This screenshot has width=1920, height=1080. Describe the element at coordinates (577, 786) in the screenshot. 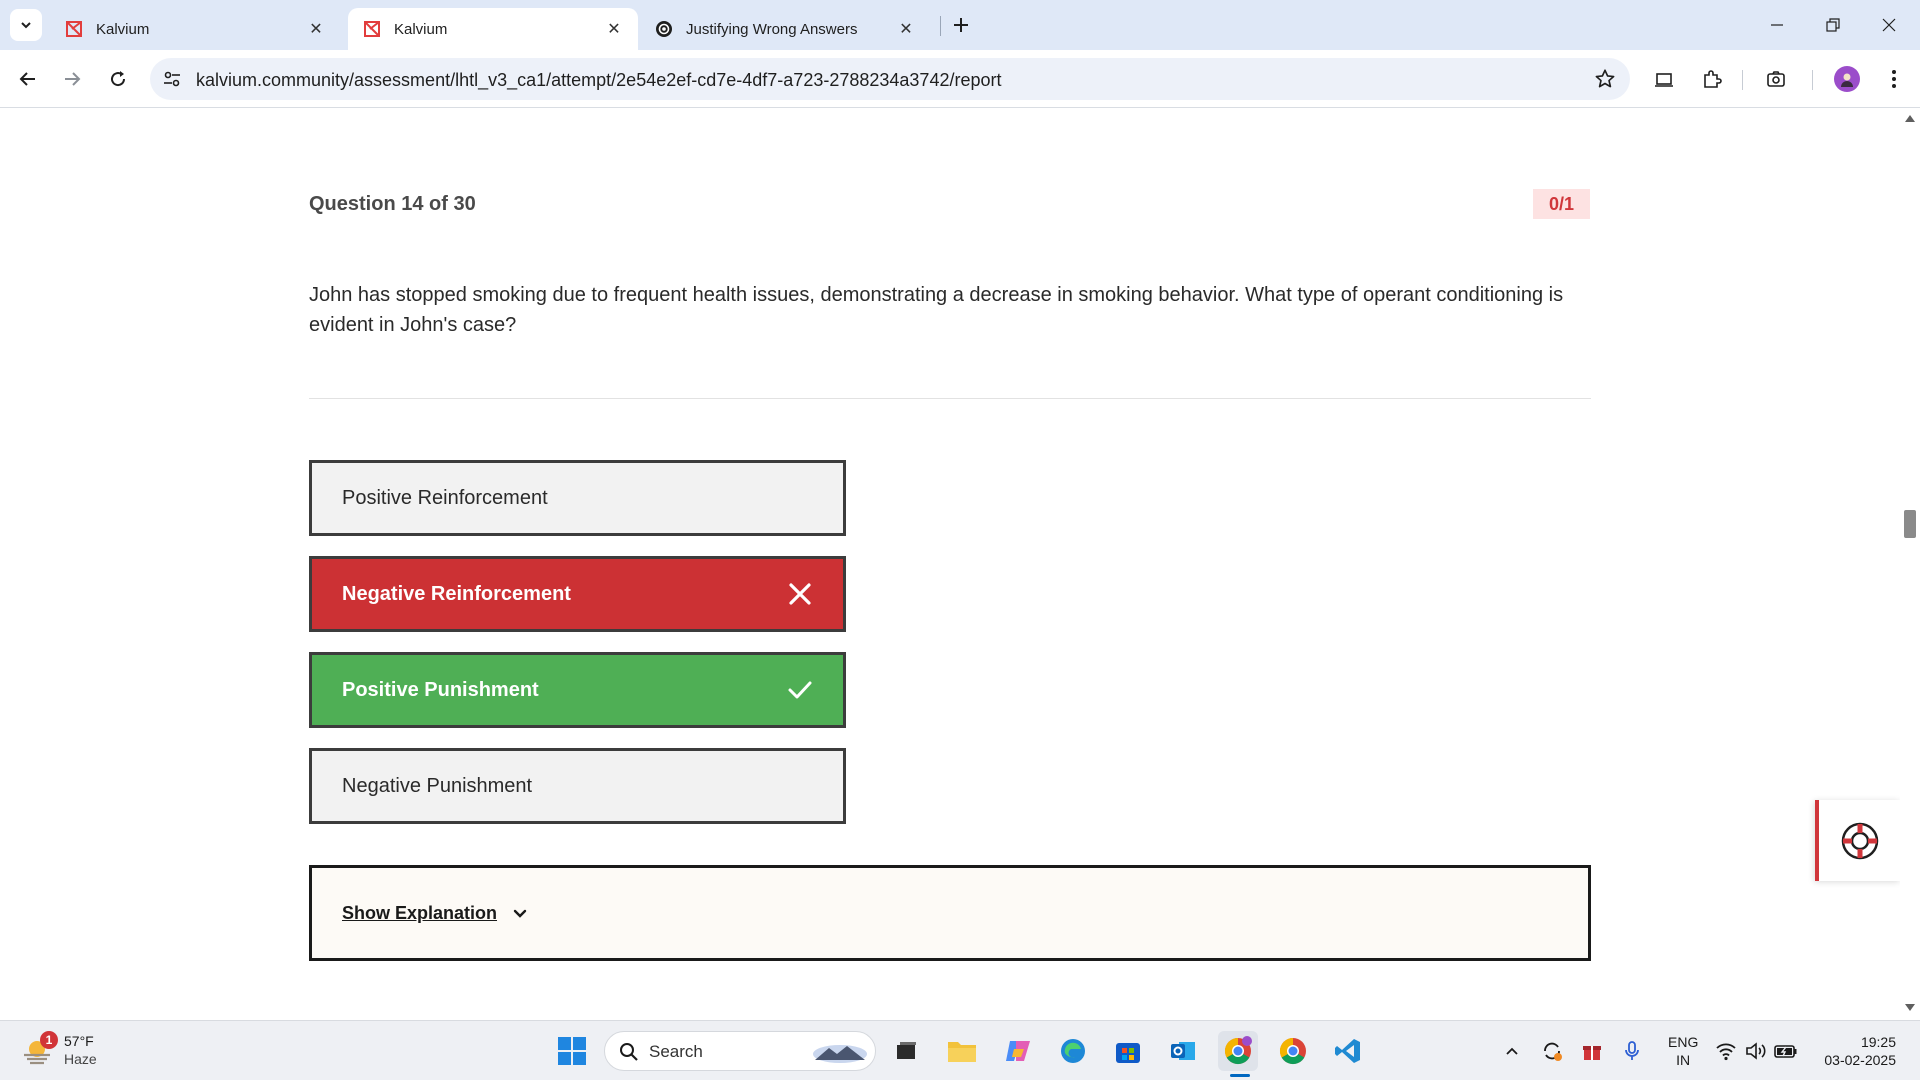

I see `answer-option-4: Negative Punishment` at that location.